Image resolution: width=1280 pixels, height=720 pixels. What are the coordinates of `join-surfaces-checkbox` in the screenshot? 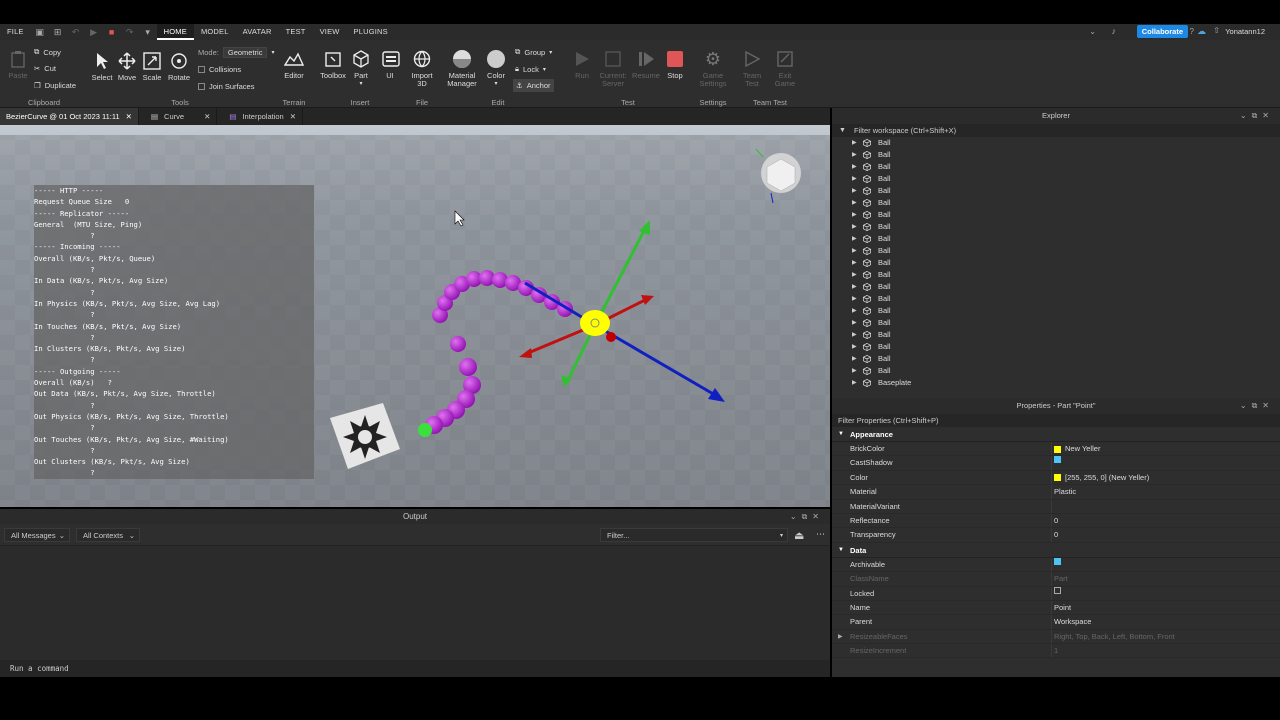 It's located at (201, 86).